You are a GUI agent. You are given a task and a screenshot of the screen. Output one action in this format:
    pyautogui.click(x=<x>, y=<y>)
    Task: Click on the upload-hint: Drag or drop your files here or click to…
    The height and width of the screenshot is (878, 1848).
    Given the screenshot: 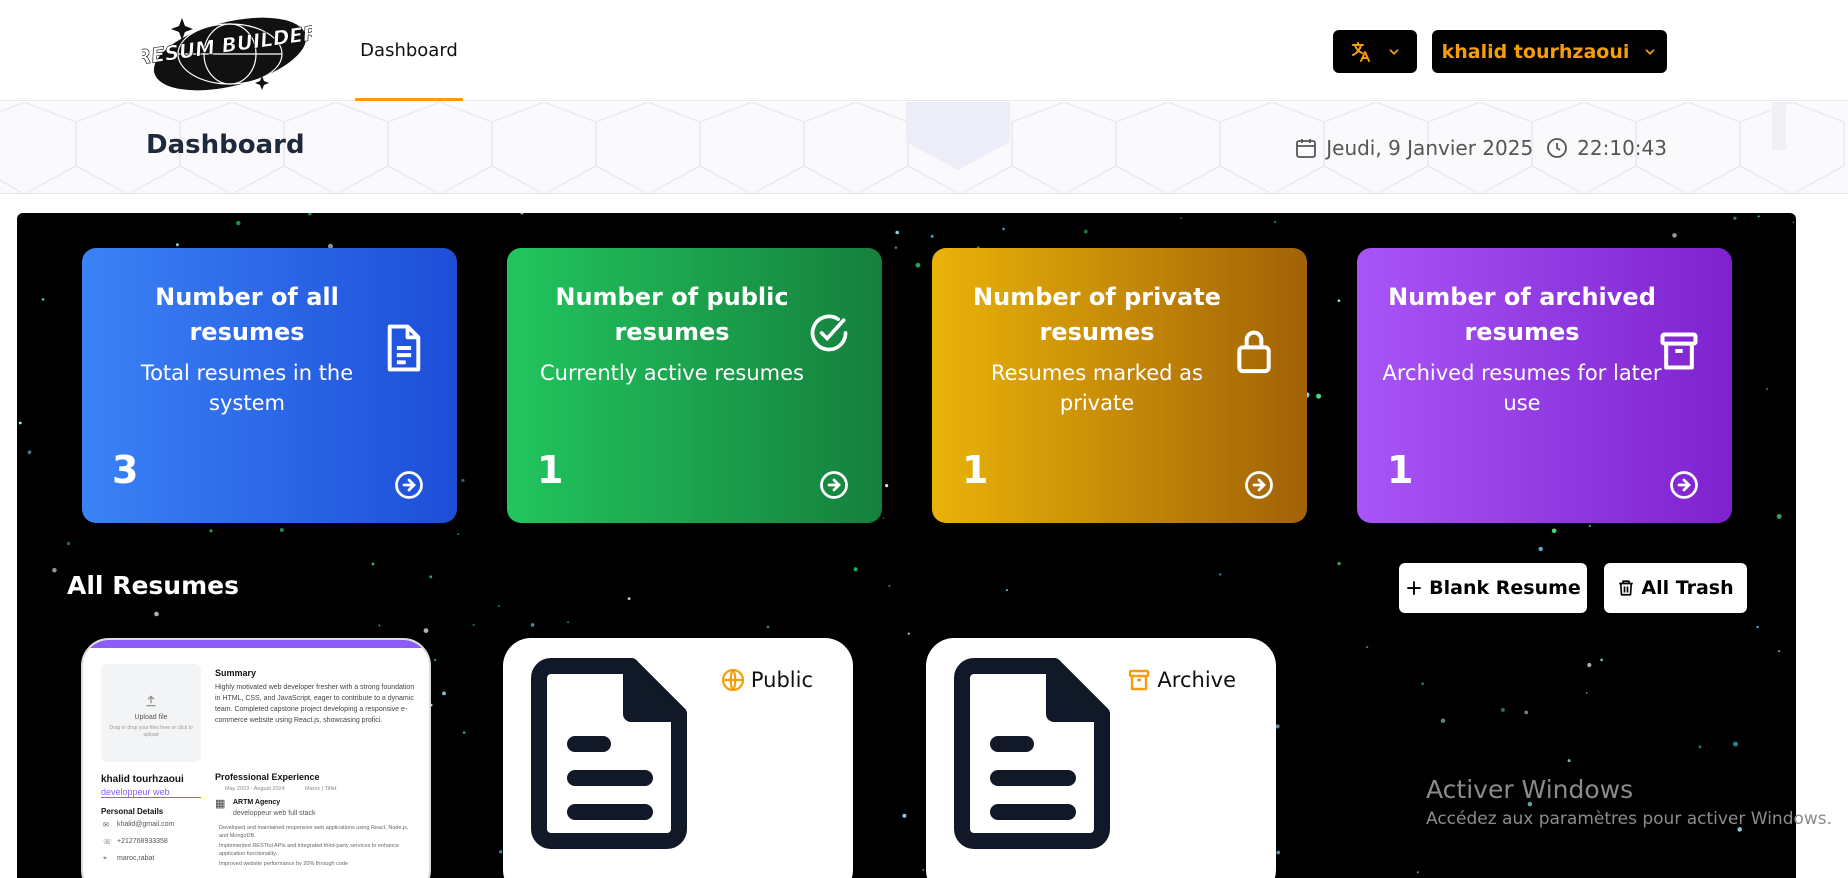 What is the action you would take?
    pyautogui.click(x=151, y=731)
    